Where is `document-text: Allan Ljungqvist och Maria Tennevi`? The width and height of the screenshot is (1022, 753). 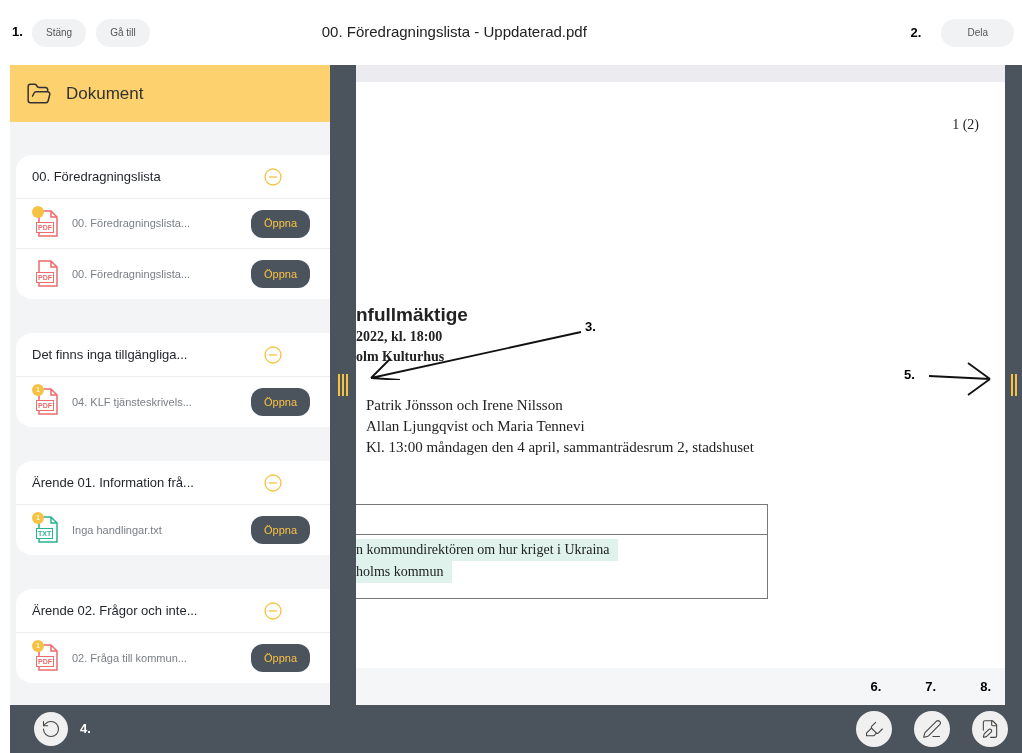 document-text: Allan Ljungqvist och Maria Tennevi is located at coordinates (475, 426).